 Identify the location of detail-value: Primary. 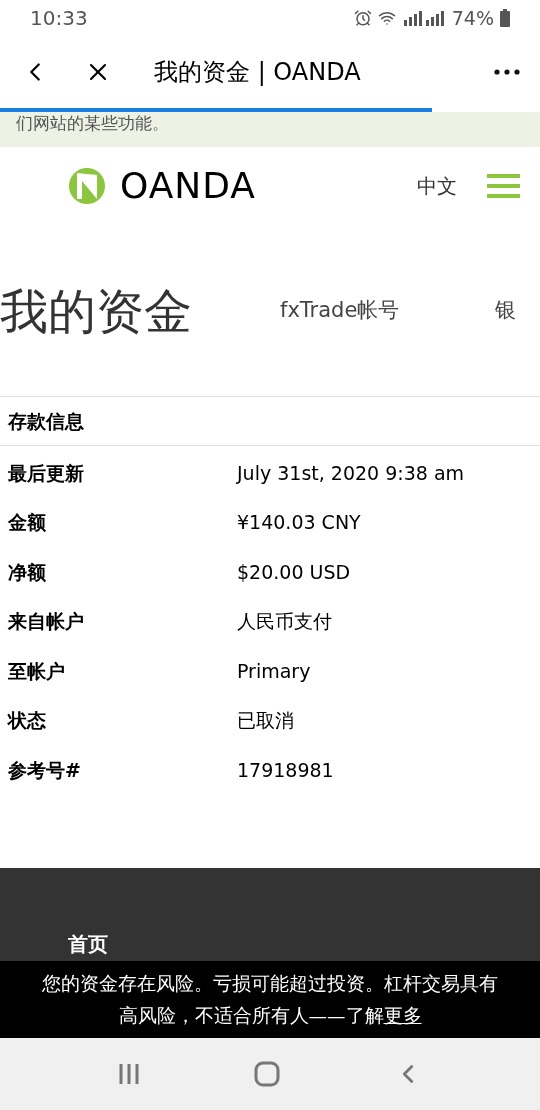
(274, 671).